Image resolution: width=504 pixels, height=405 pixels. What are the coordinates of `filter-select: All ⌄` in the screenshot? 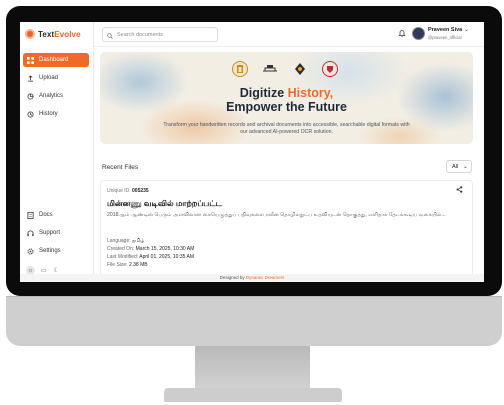 It's located at (459, 166).